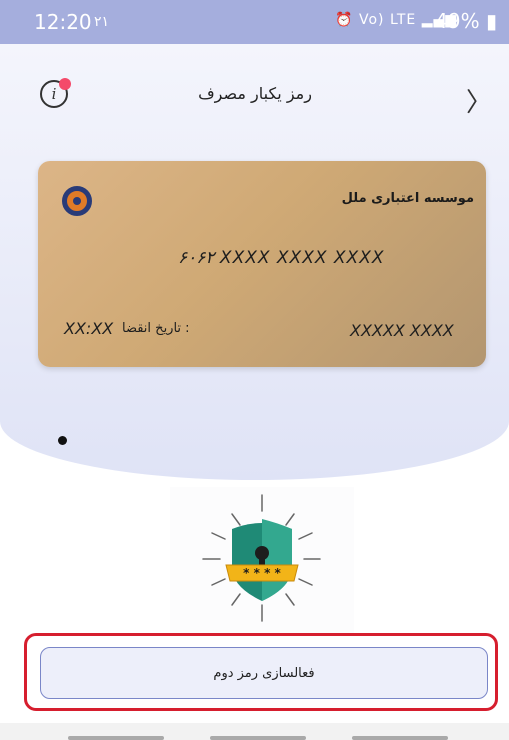  I want to click on nav-home-button, so click(258, 738).